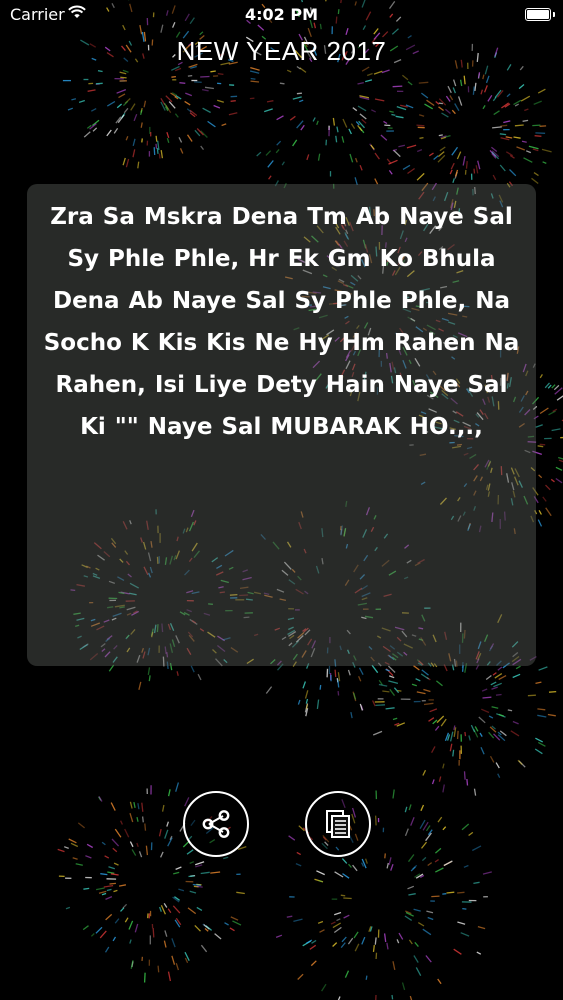  I want to click on status-time: 4:02 PM, so click(281, 14).